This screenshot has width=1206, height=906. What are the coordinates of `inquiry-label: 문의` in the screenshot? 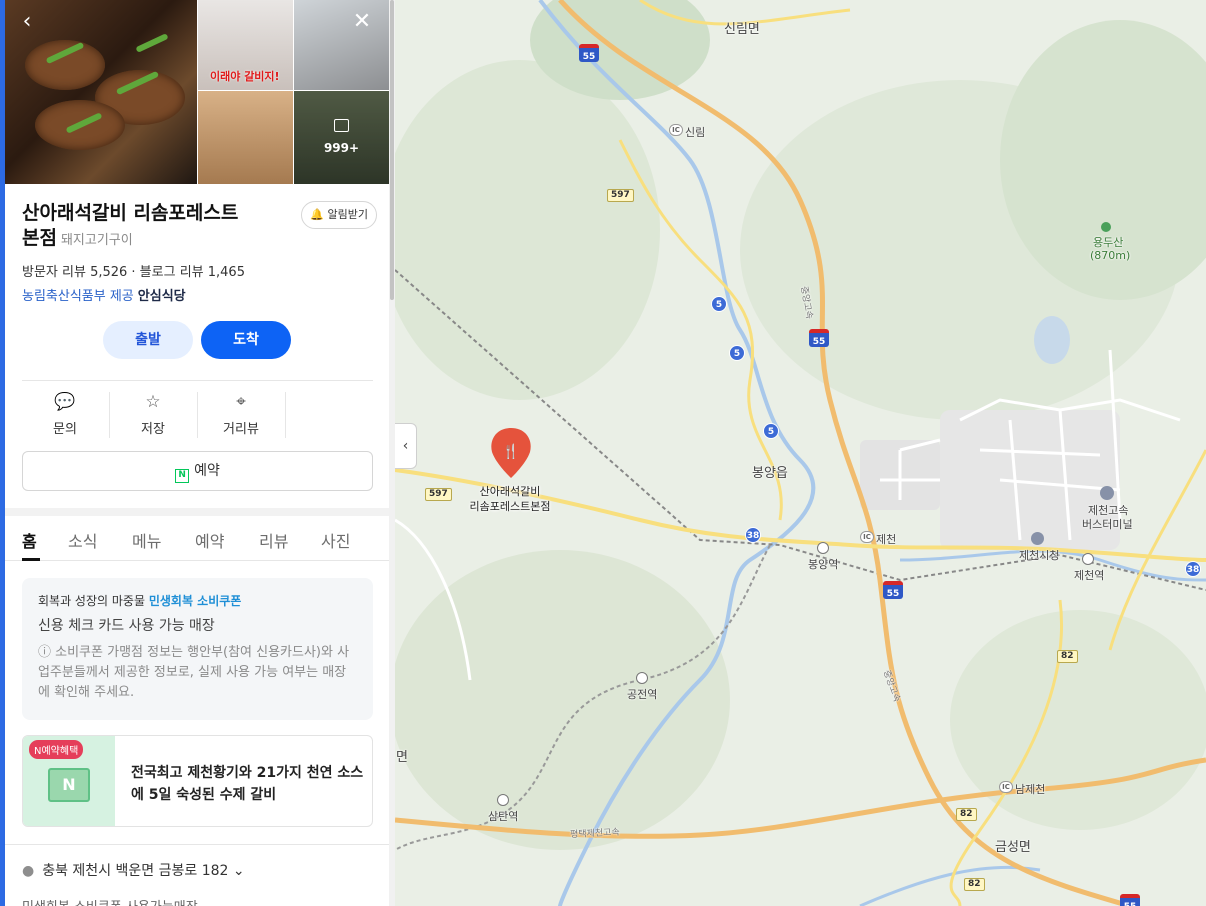 It's located at (65, 429).